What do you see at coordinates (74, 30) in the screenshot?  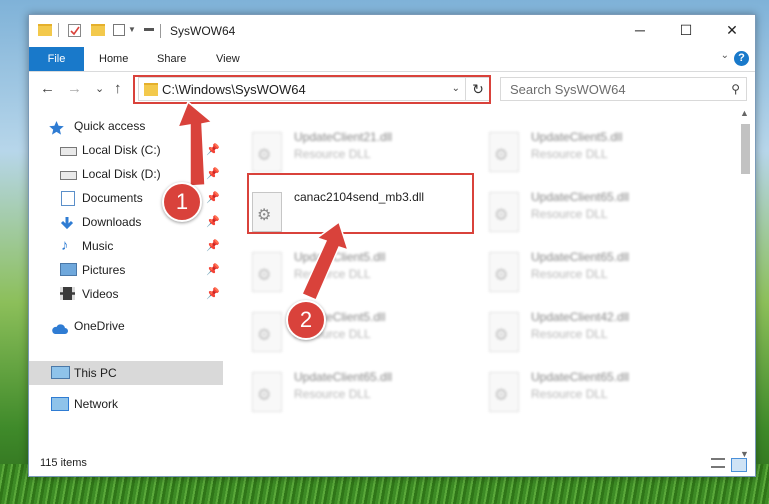 I see `properties-icon` at bounding box center [74, 30].